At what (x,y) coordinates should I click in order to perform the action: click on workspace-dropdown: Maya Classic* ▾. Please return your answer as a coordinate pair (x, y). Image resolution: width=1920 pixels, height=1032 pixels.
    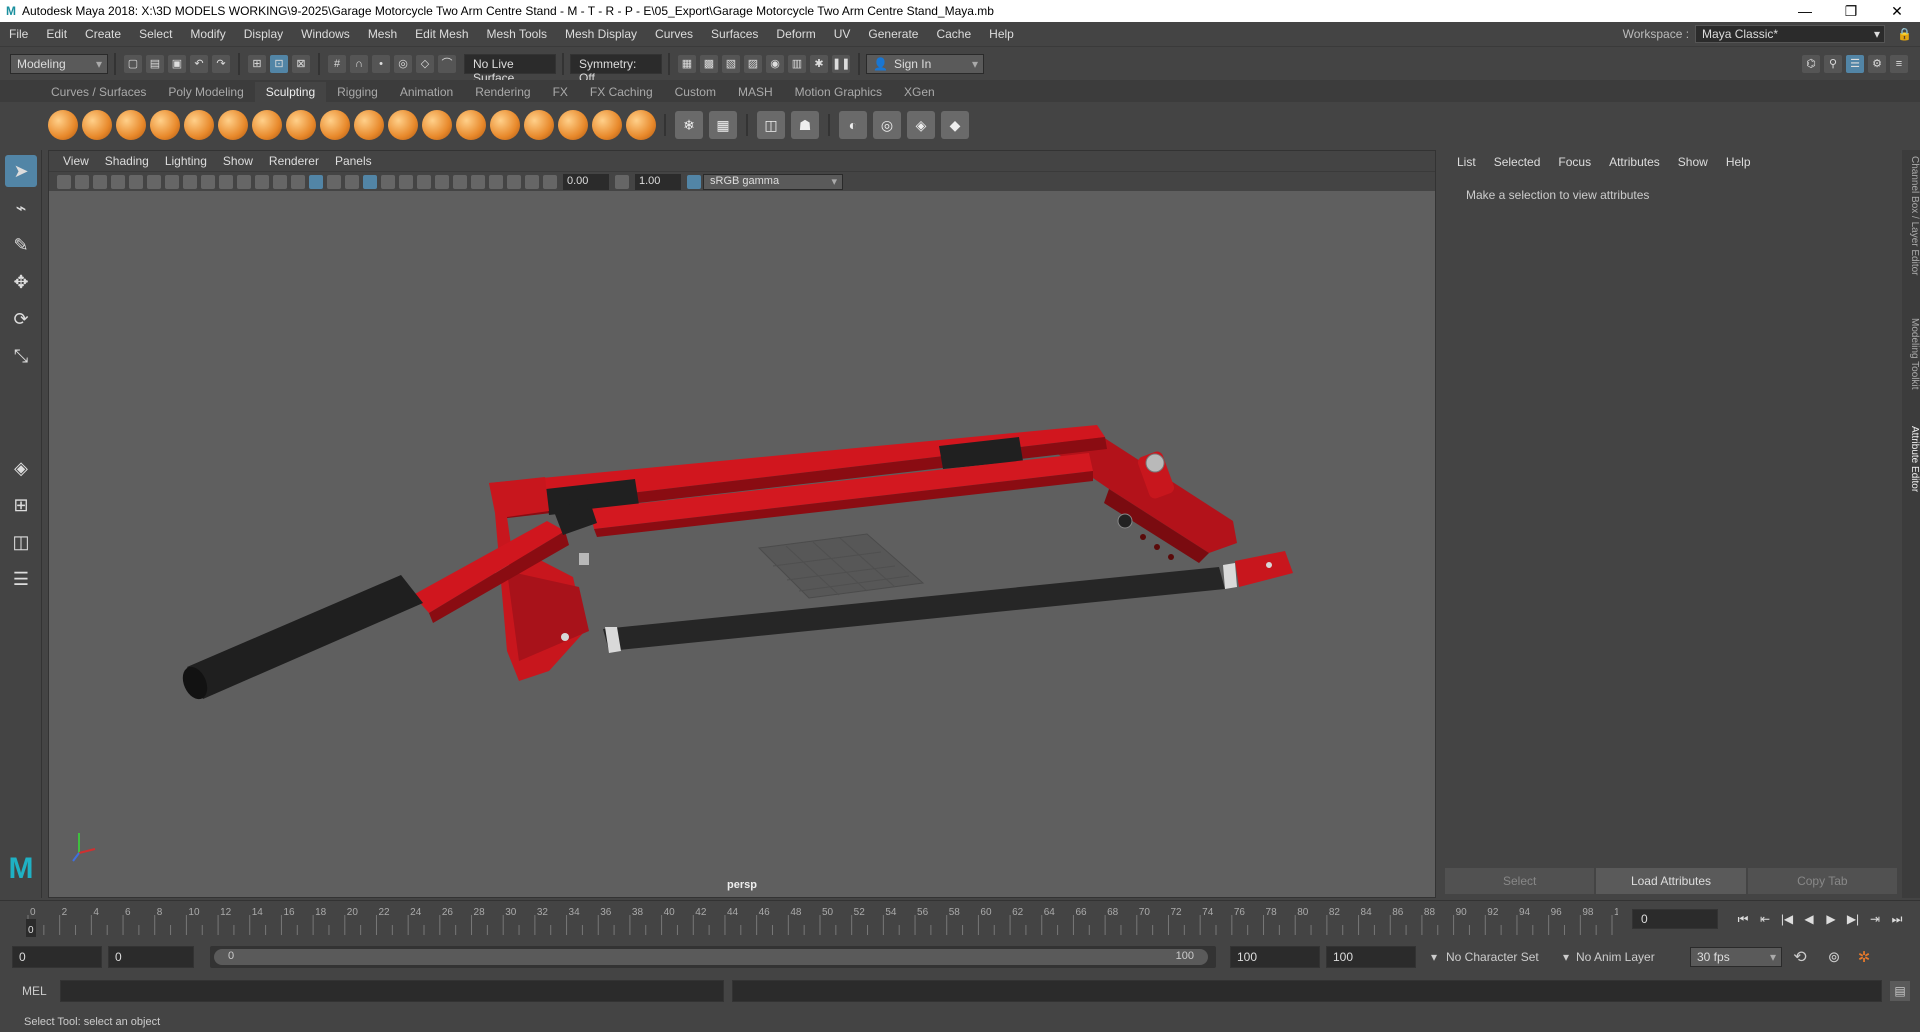
    Looking at the image, I should click on (1790, 34).